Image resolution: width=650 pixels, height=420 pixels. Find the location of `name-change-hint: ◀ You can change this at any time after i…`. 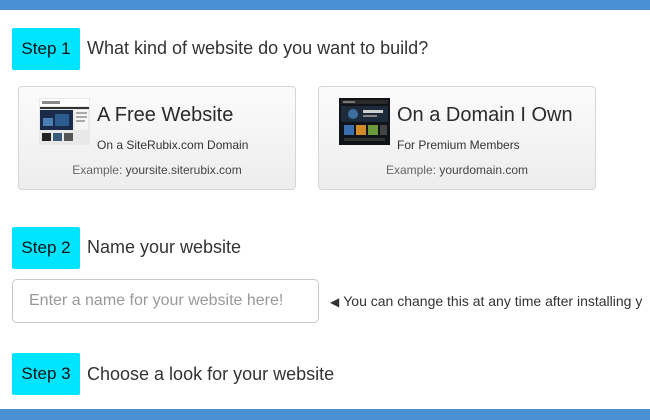

name-change-hint: ◀ You can change this at any time after i… is located at coordinates (486, 301).